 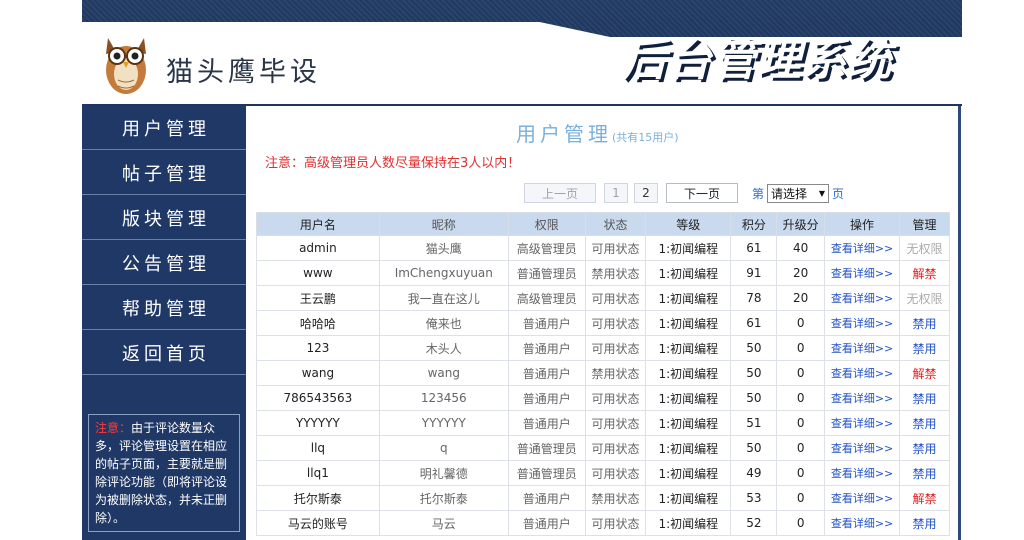 What do you see at coordinates (443, 398) in the screenshot?
I see `nickname-cell: 123456` at bounding box center [443, 398].